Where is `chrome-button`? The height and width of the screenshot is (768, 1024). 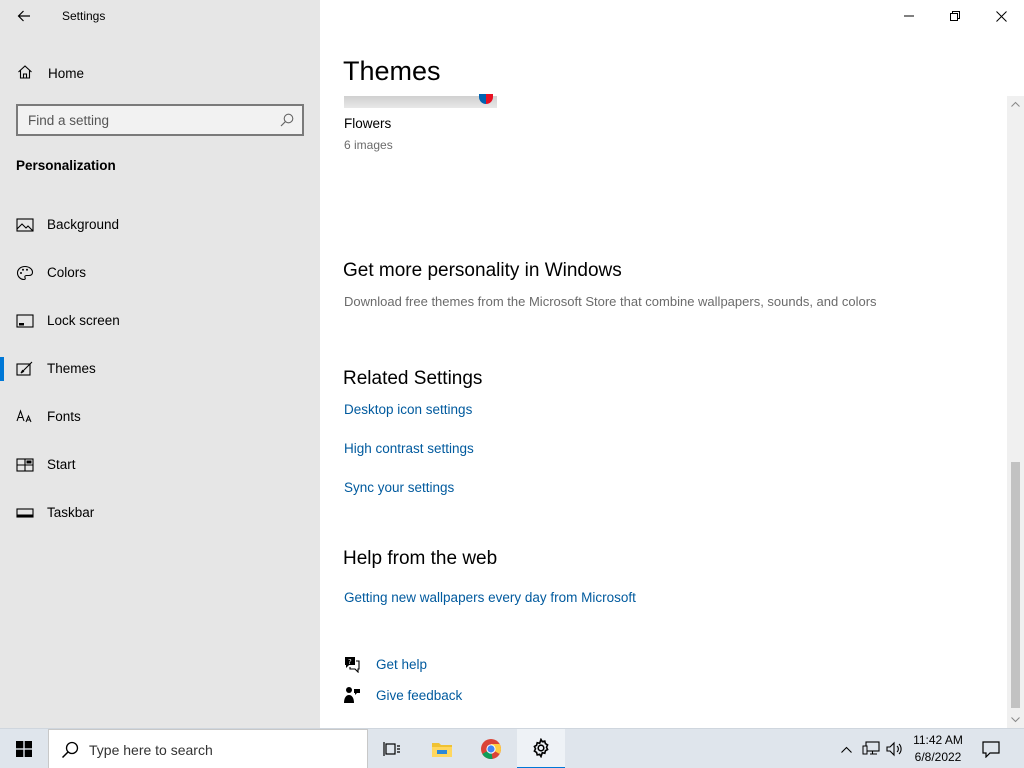 chrome-button is located at coordinates (491, 748).